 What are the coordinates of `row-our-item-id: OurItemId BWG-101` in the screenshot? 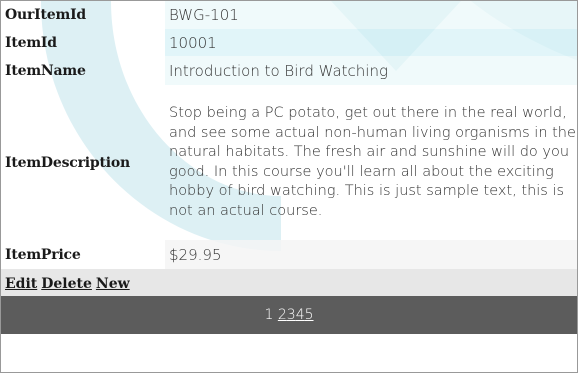 It's located at (289, 15).